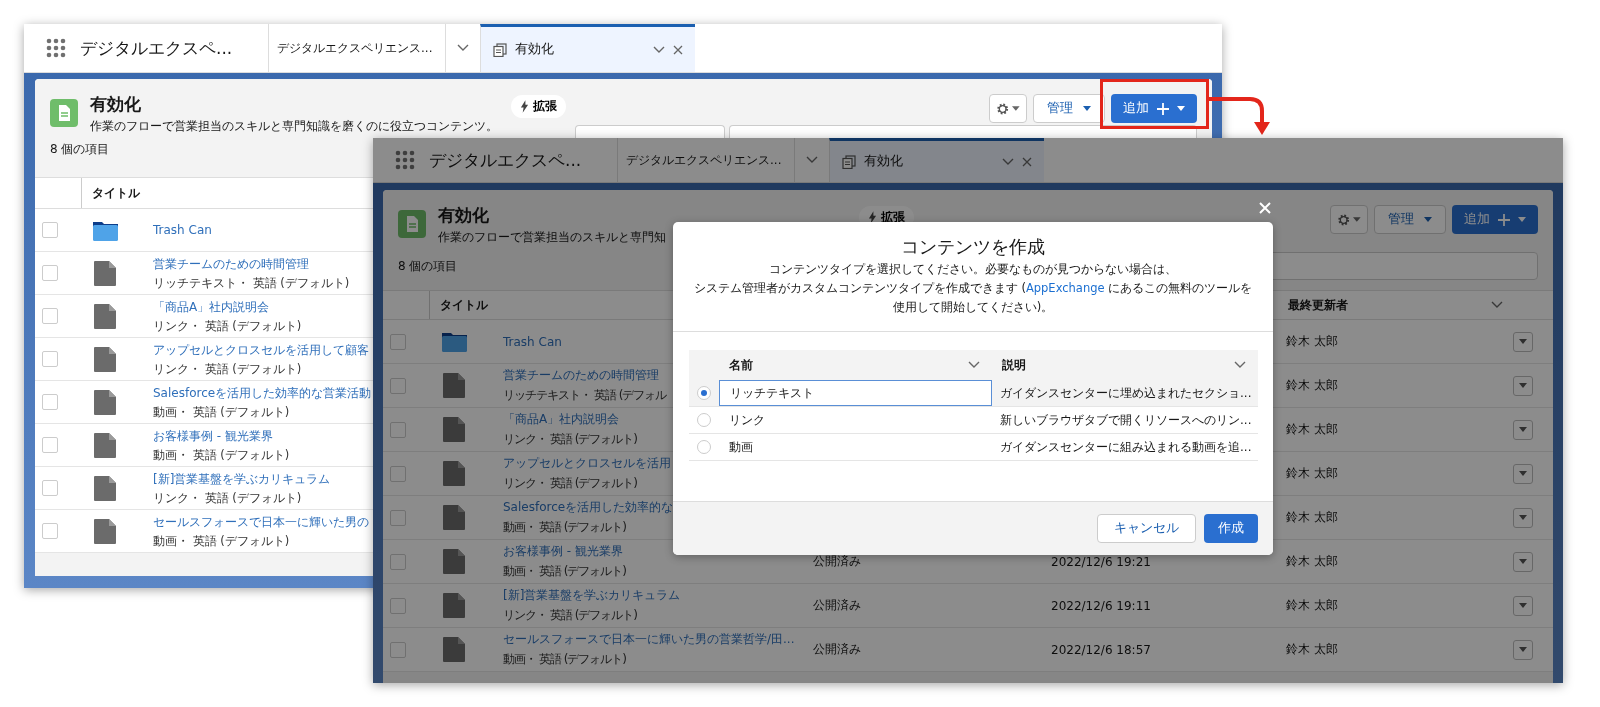  I want to click on content-link: Salesforceを活用した効率的な, so click(588, 507).